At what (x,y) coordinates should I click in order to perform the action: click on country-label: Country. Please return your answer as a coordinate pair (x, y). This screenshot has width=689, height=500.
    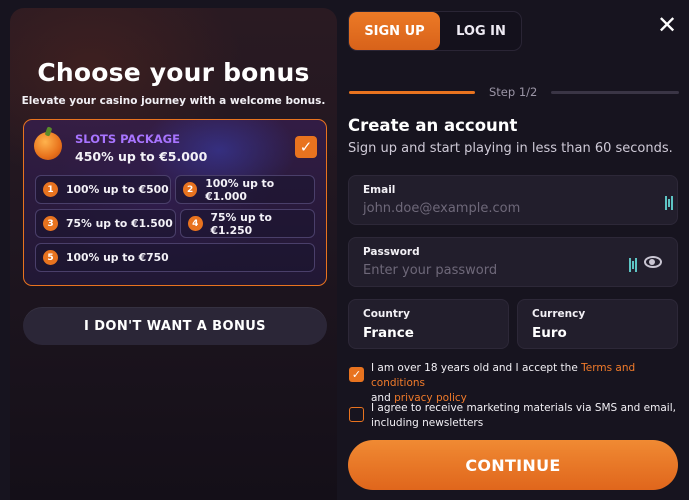
    Looking at the image, I should click on (386, 314).